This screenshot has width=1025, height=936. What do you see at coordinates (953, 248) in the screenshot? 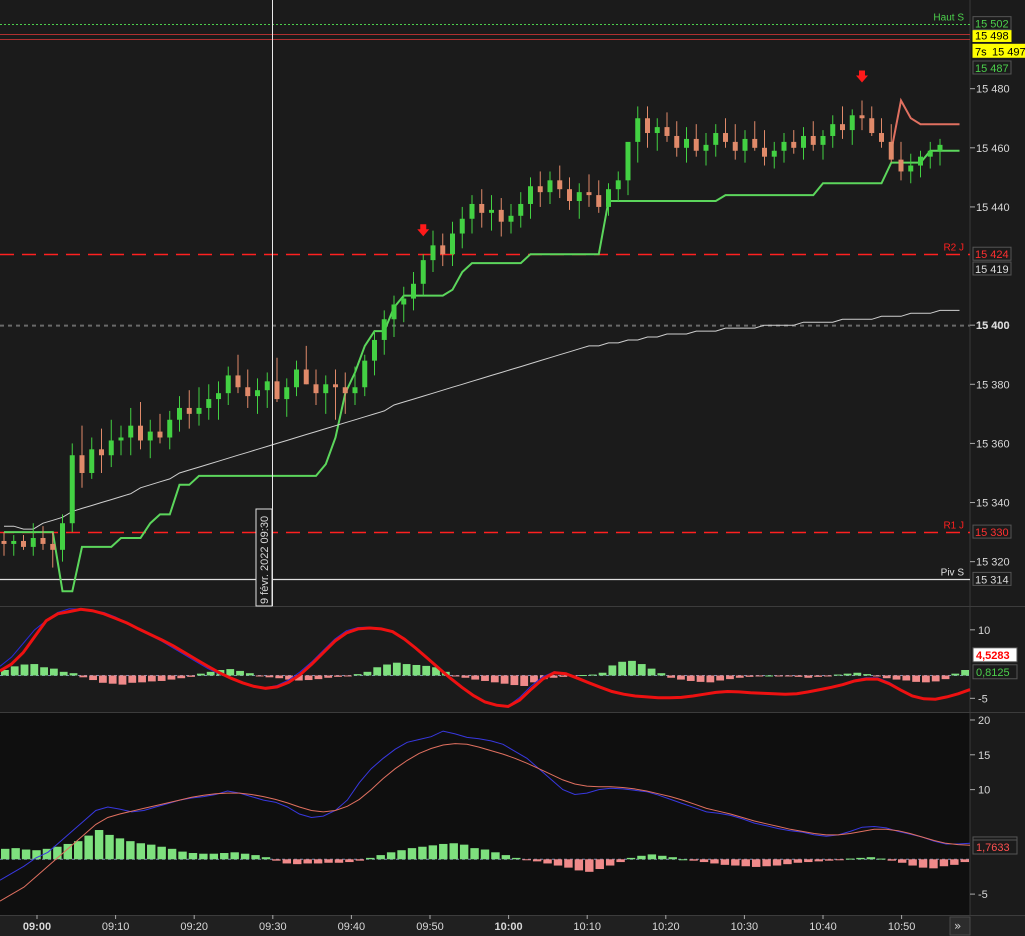
I see `level-label-1: R2 J` at bounding box center [953, 248].